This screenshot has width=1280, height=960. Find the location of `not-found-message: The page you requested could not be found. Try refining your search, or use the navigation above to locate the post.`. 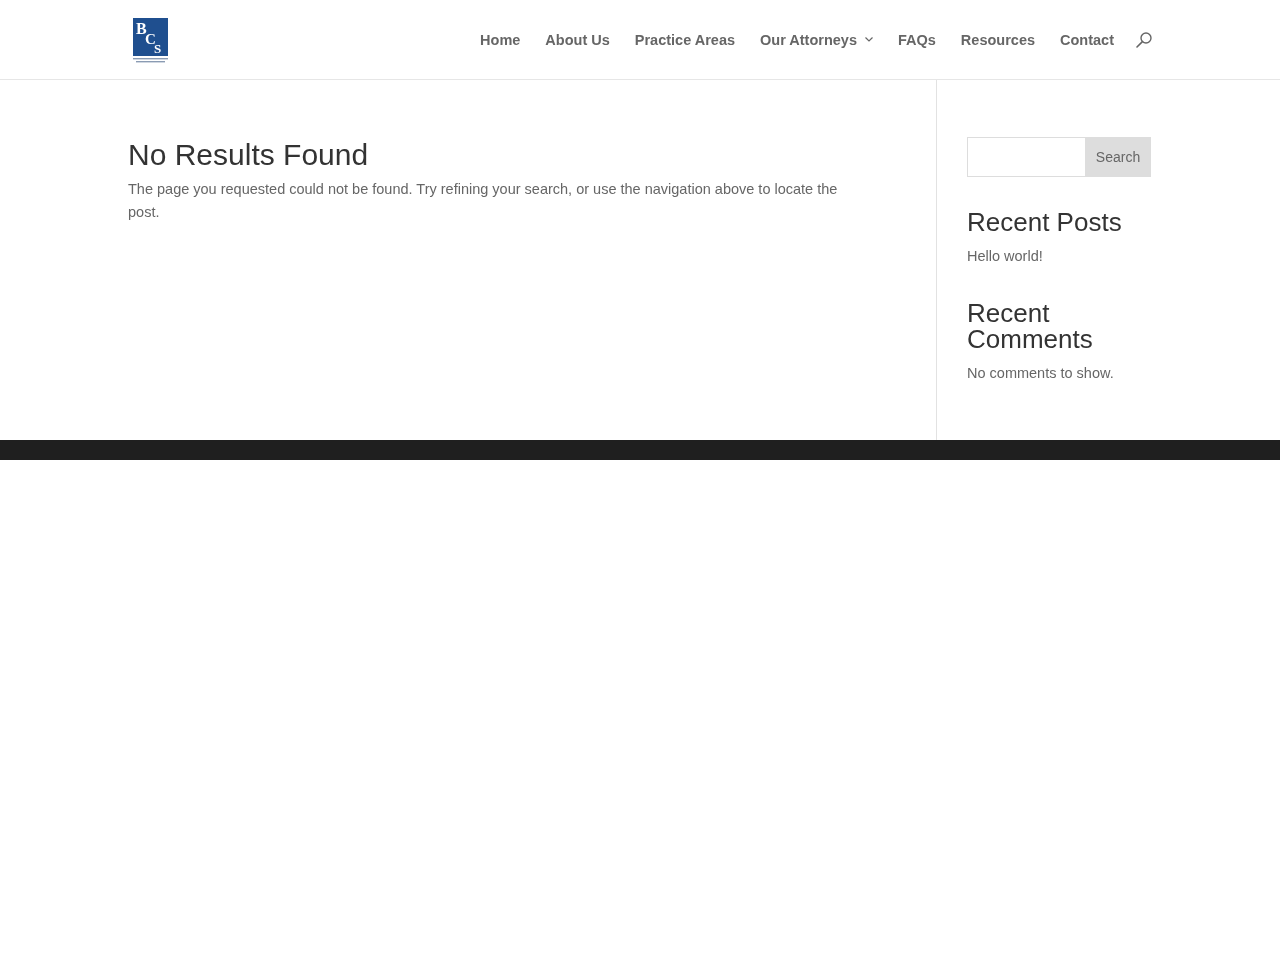

not-found-message: The page you requested could not be found. Try refining your search, or use the navigation above to locate the post. is located at coordinates (483, 201).